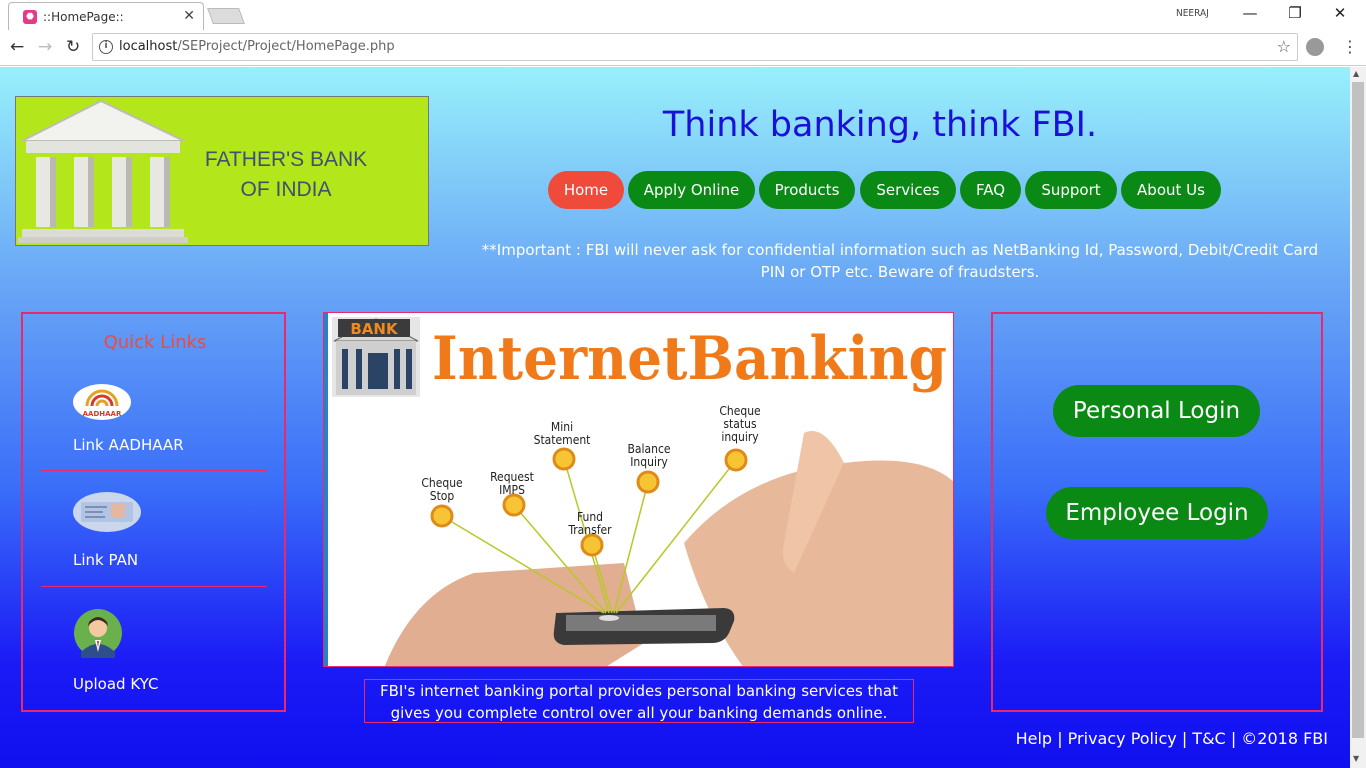  I want to click on footer-tc-link: T&C, so click(1208, 738).